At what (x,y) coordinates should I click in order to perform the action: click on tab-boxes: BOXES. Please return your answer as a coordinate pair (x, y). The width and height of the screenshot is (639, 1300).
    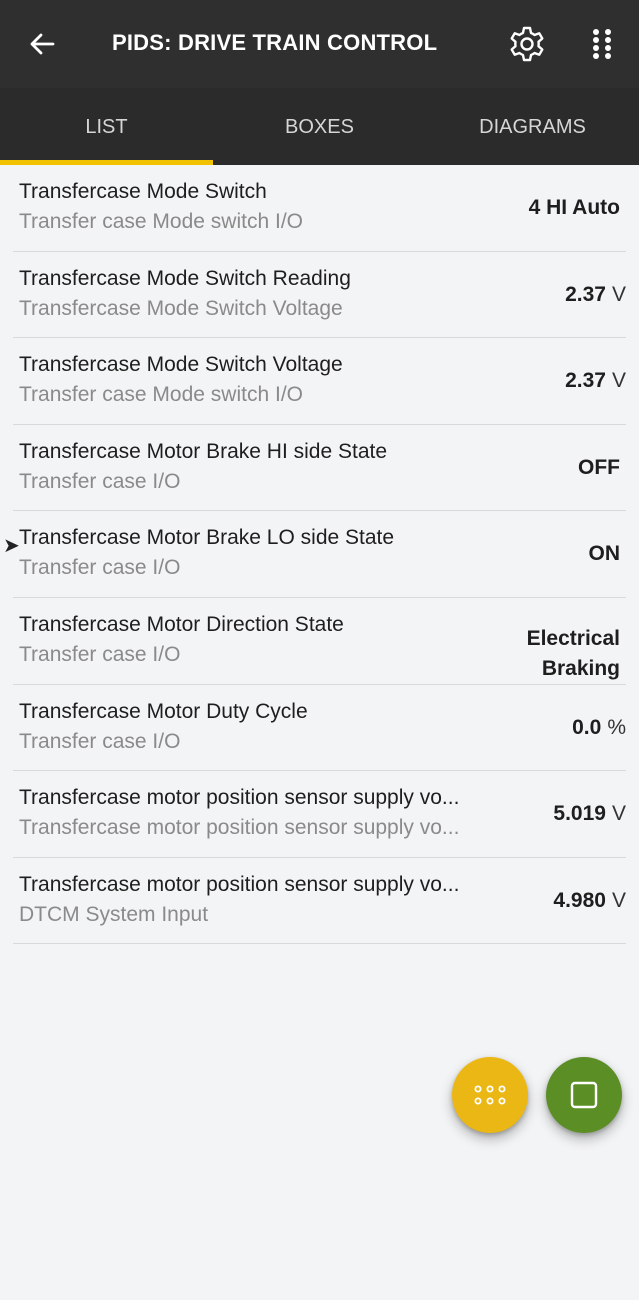
    Looking at the image, I should click on (319, 126).